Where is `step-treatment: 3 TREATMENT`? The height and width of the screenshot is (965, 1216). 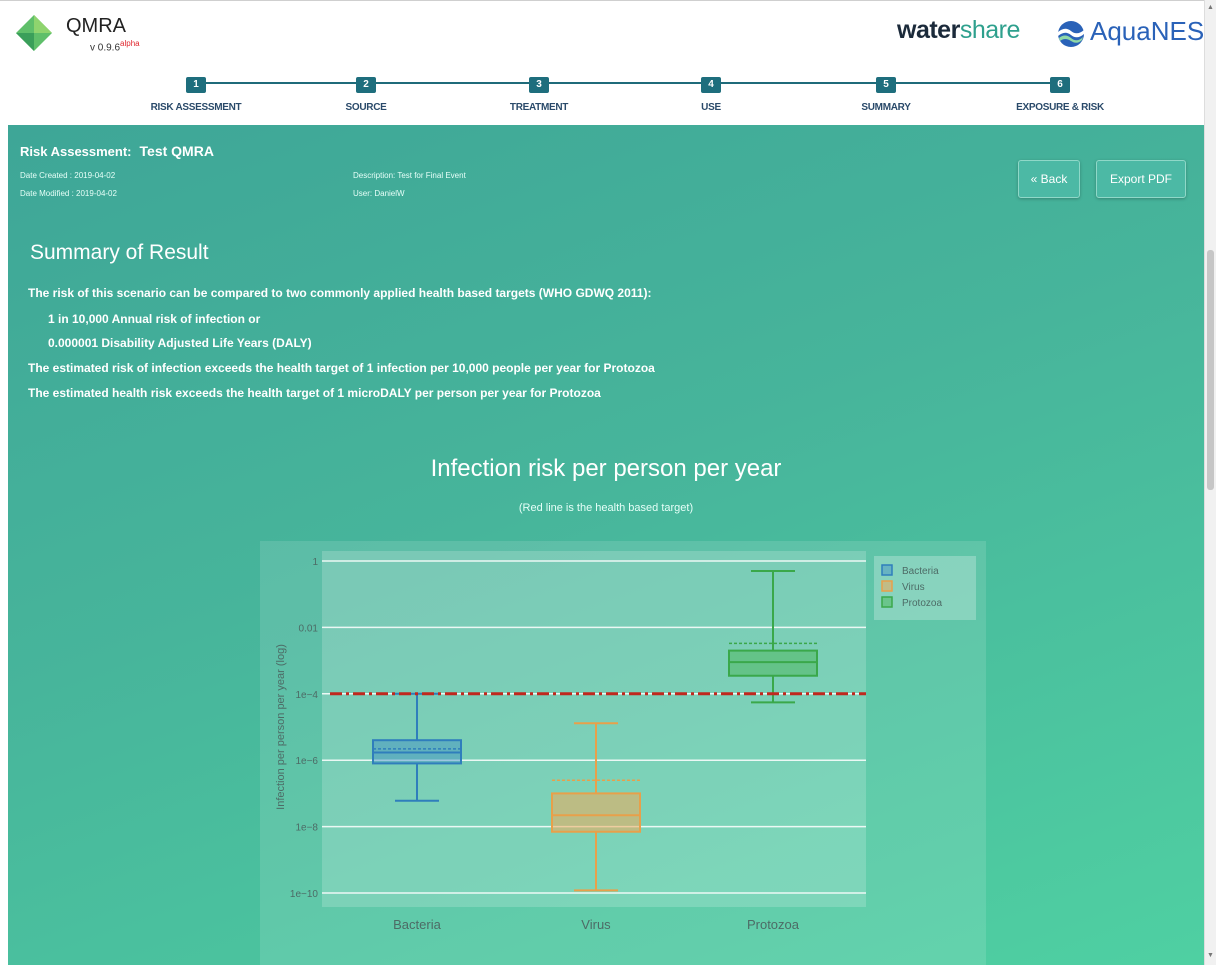 step-treatment: 3 TREATMENT is located at coordinates (539, 93).